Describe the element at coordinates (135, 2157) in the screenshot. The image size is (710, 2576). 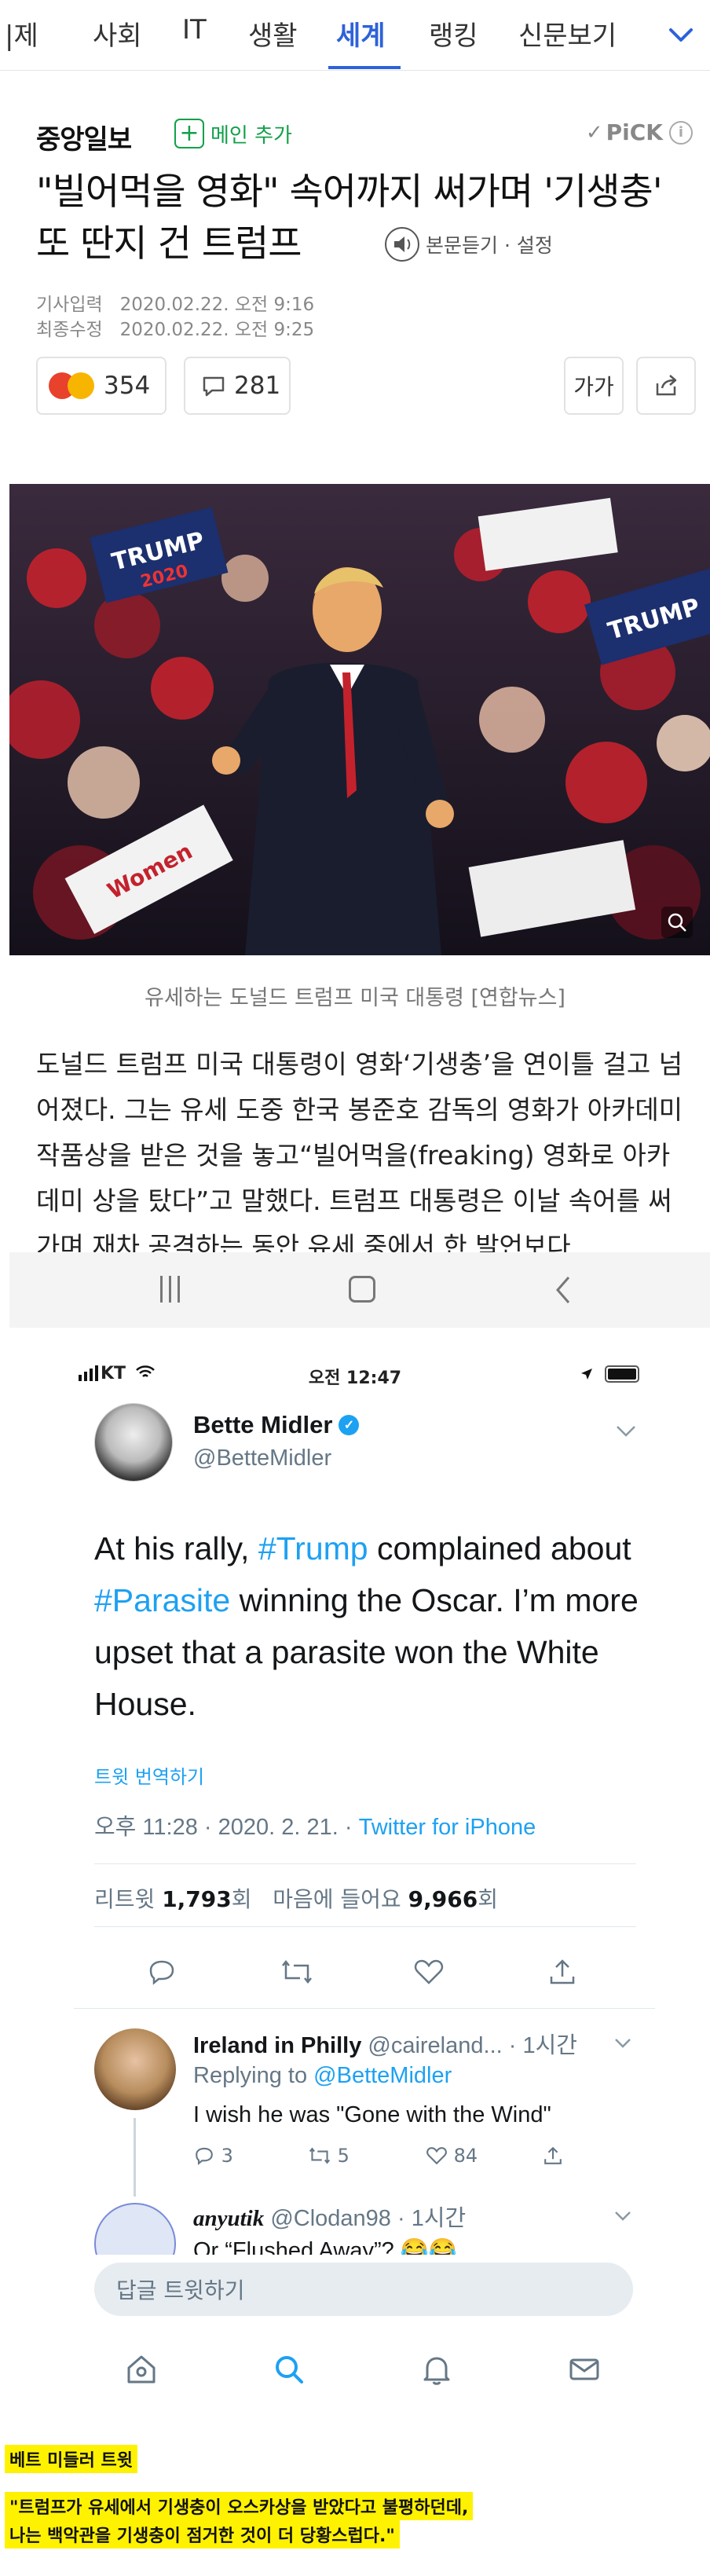
I see `thread-line` at that location.